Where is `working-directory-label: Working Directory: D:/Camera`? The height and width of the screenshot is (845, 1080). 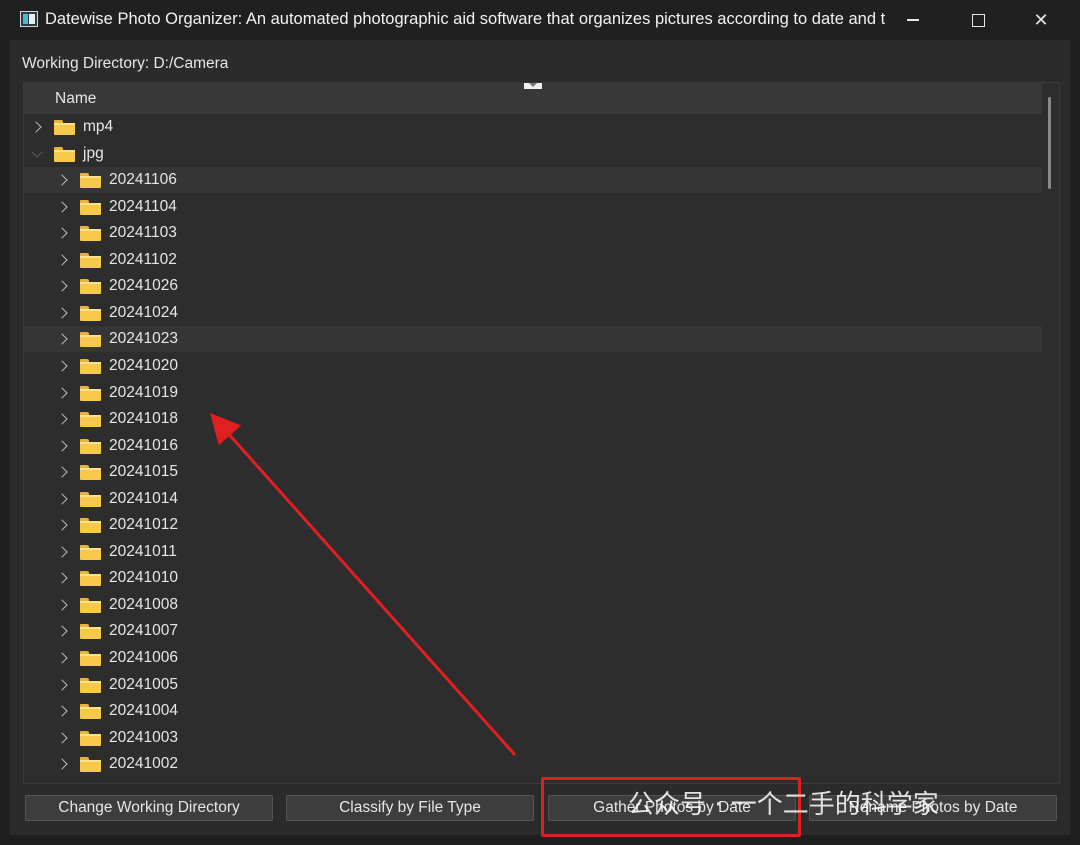 working-directory-label: Working Directory: D:/Camera is located at coordinates (125, 63).